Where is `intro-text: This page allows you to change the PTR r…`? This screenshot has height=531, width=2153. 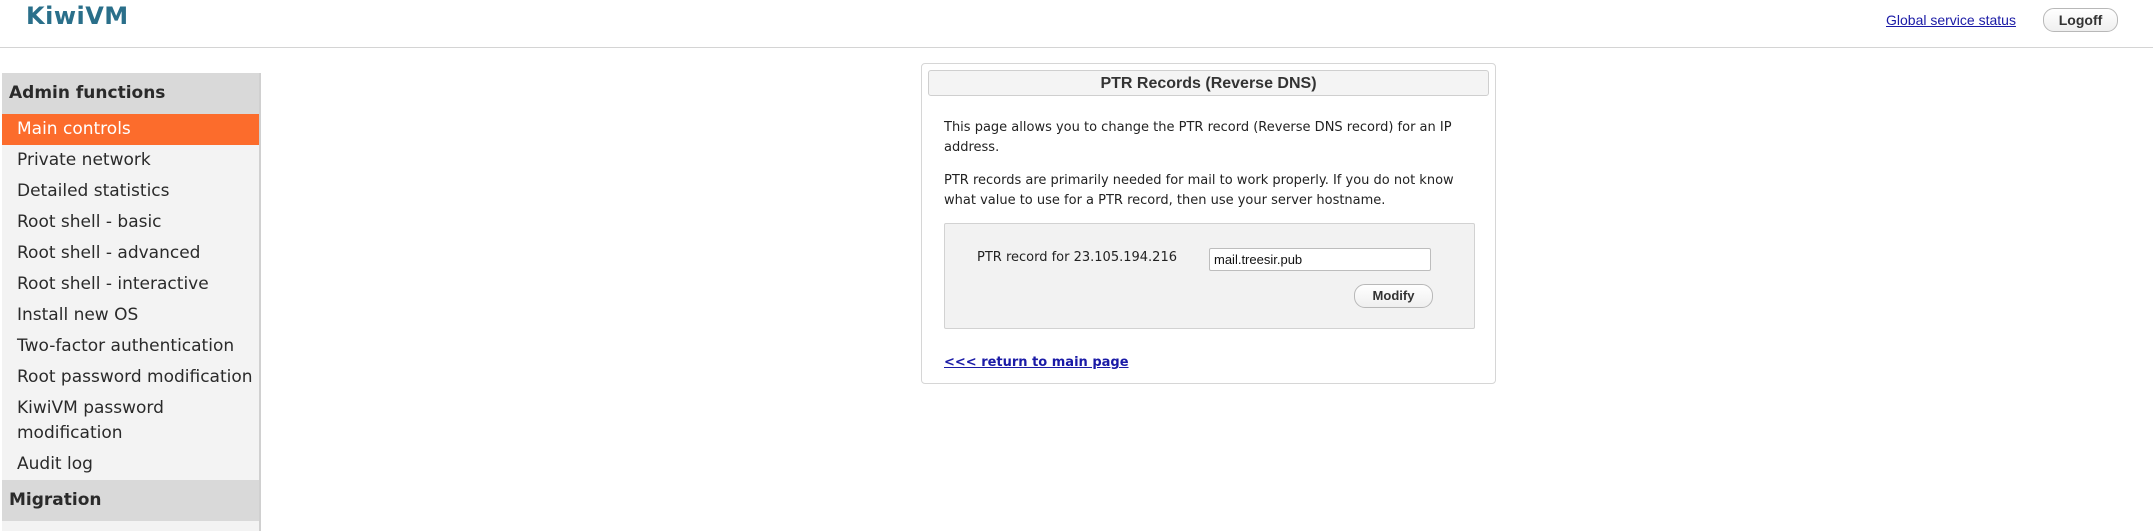 intro-text: This page allows you to change the PTR r… is located at coordinates (1198, 137).